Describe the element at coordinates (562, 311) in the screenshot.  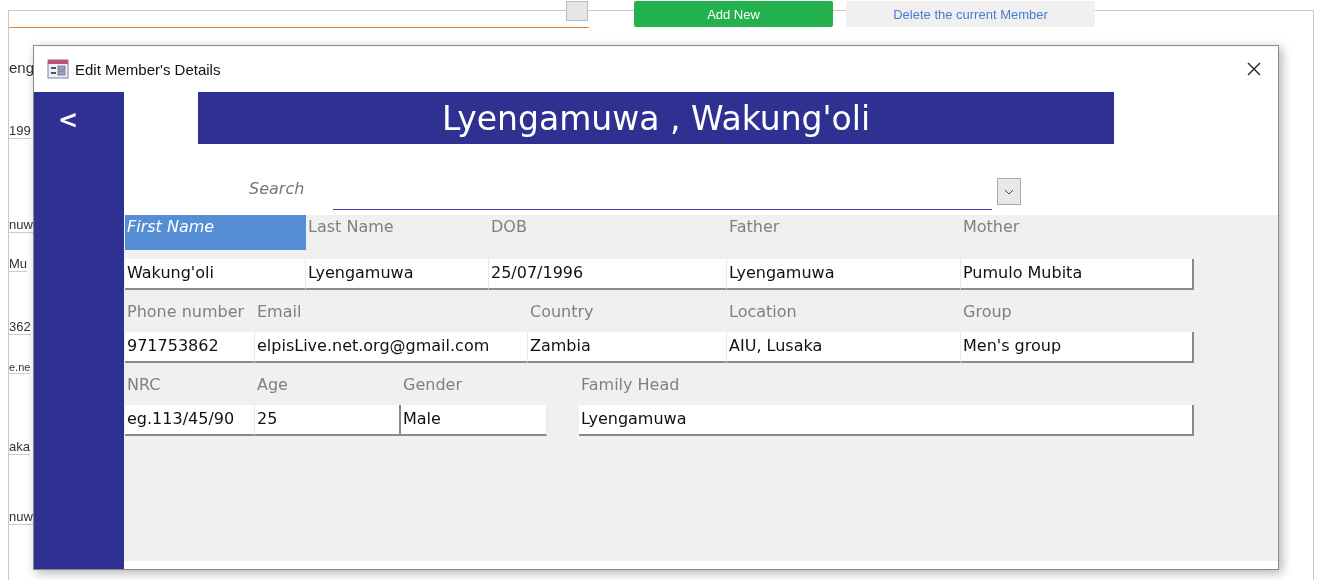
I see `field-label: Country` at that location.